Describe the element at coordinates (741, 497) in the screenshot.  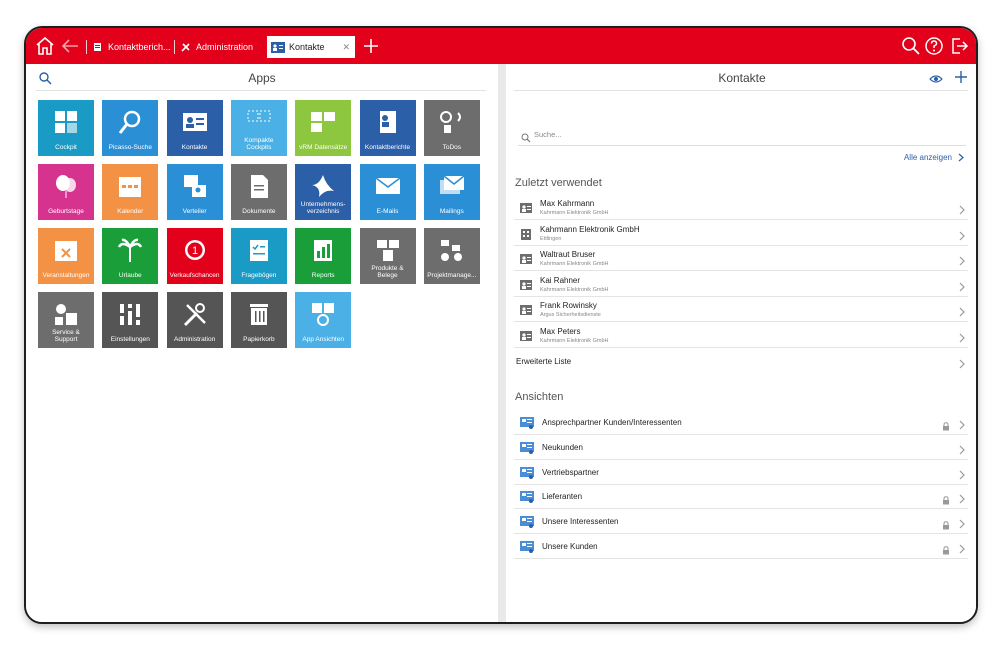
I see `view-row: Lieferanten` at that location.